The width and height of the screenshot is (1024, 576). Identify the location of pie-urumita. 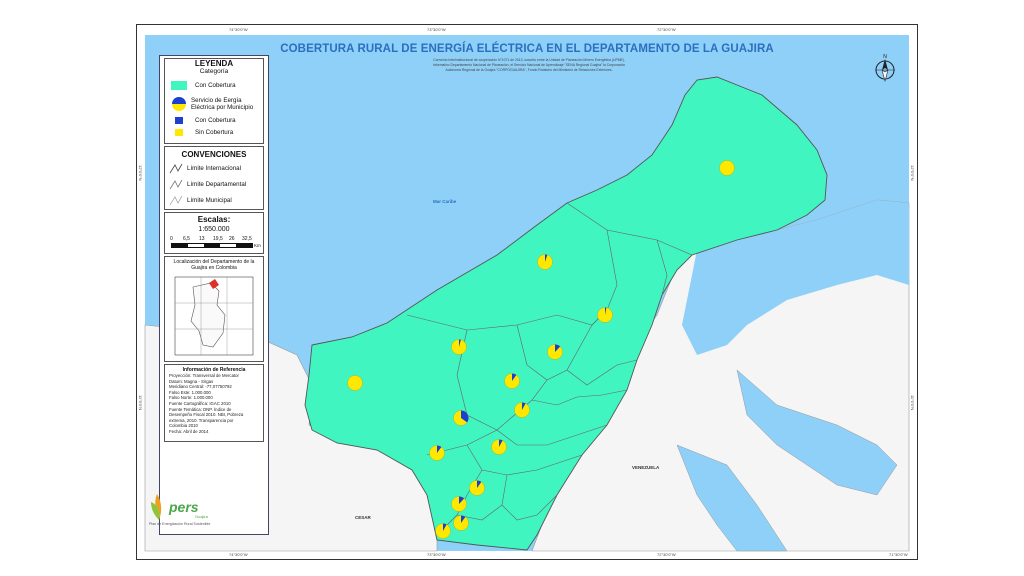
(461, 523).